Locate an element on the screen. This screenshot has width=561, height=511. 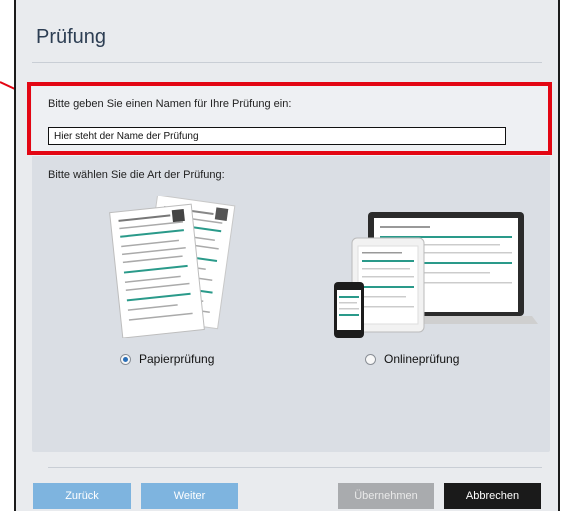
online-exam-illustration is located at coordinates (436, 275).